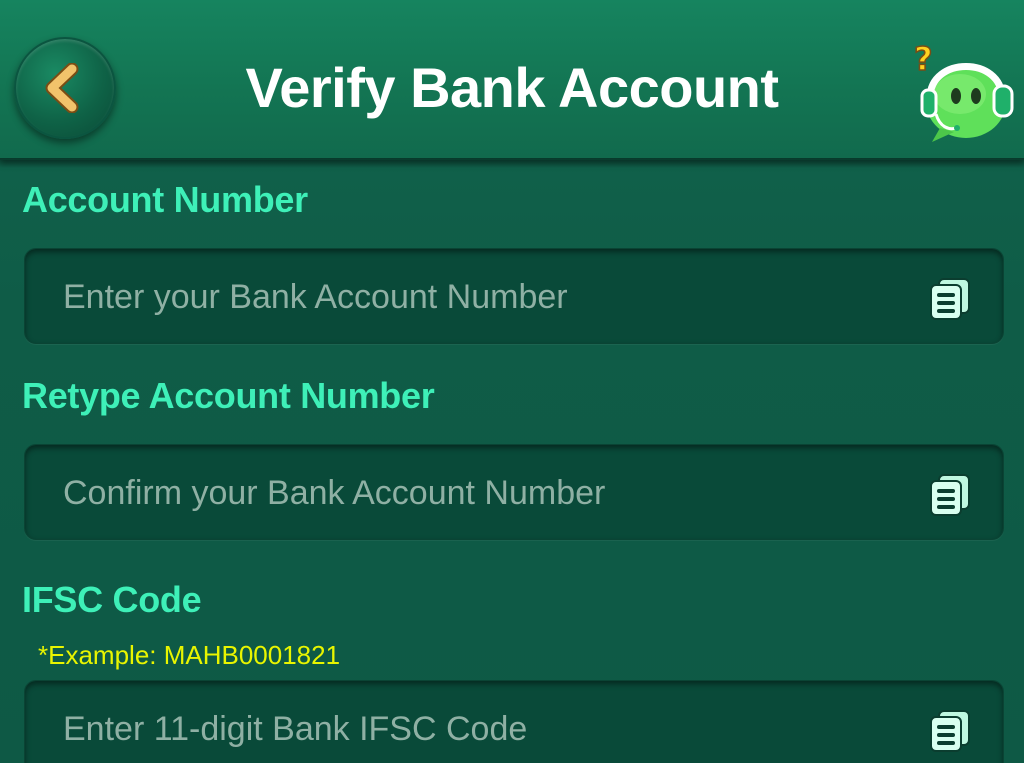  Describe the element at coordinates (493, 493) in the screenshot. I see `retype-account-number-input` at that location.